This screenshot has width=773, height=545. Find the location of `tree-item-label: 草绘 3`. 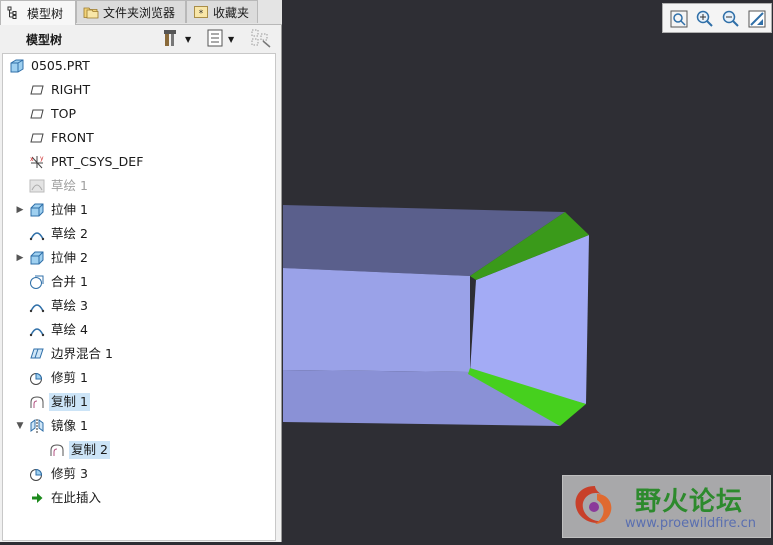

tree-item-label: 草绘 3 is located at coordinates (69, 305).